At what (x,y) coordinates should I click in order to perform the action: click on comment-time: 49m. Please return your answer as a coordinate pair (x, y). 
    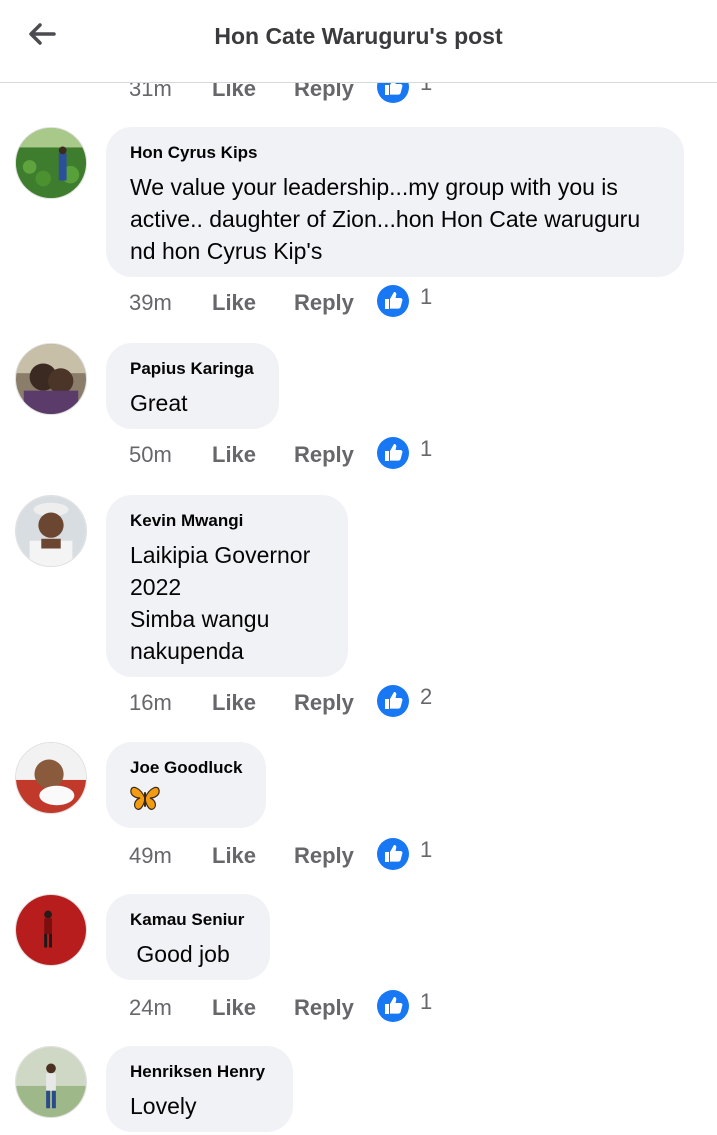
    Looking at the image, I should click on (150, 855).